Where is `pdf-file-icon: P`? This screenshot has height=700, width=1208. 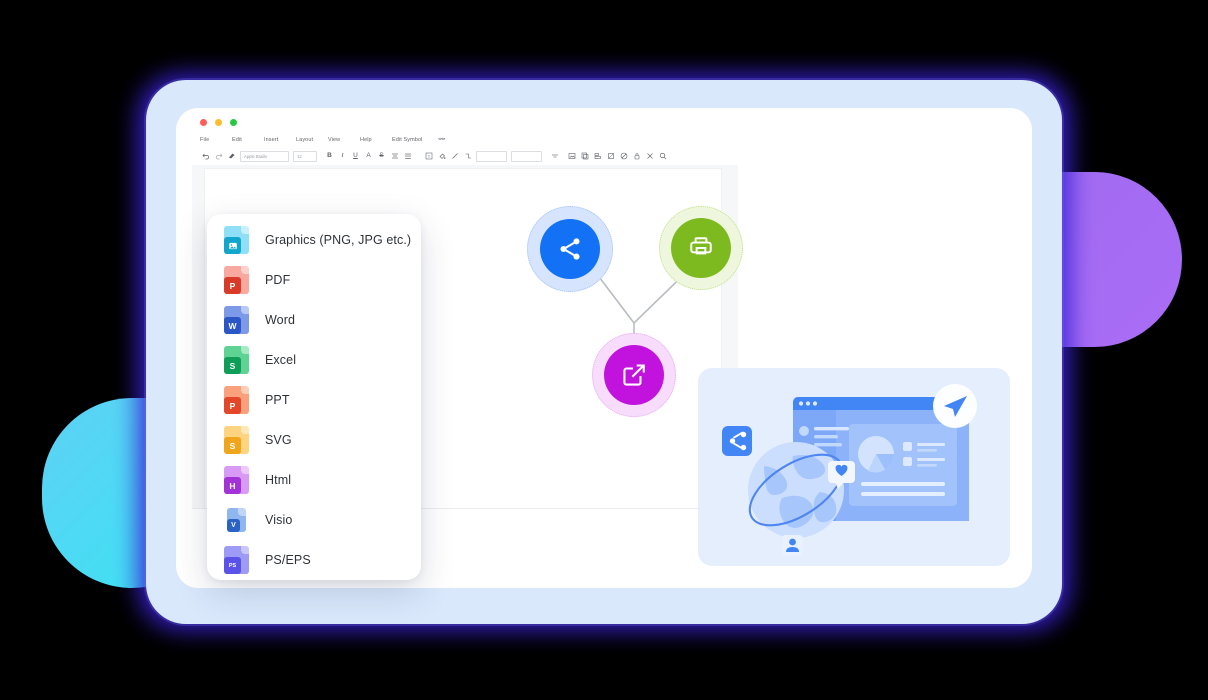 pdf-file-icon: P is located at coordinates (236, 280).